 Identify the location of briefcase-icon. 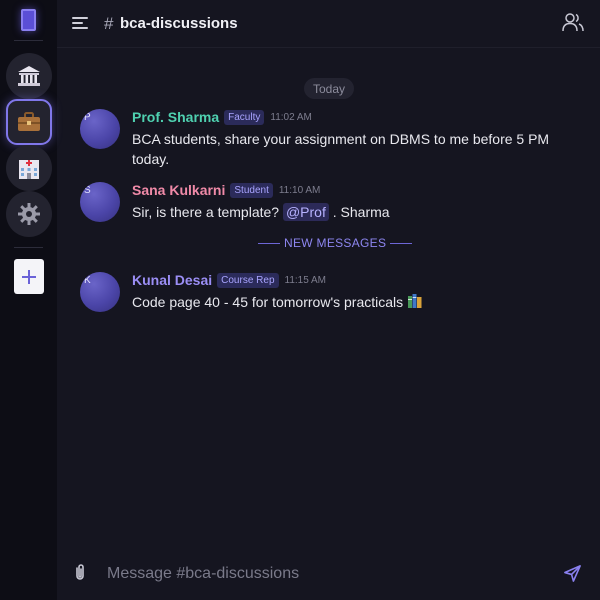
(29, 121).